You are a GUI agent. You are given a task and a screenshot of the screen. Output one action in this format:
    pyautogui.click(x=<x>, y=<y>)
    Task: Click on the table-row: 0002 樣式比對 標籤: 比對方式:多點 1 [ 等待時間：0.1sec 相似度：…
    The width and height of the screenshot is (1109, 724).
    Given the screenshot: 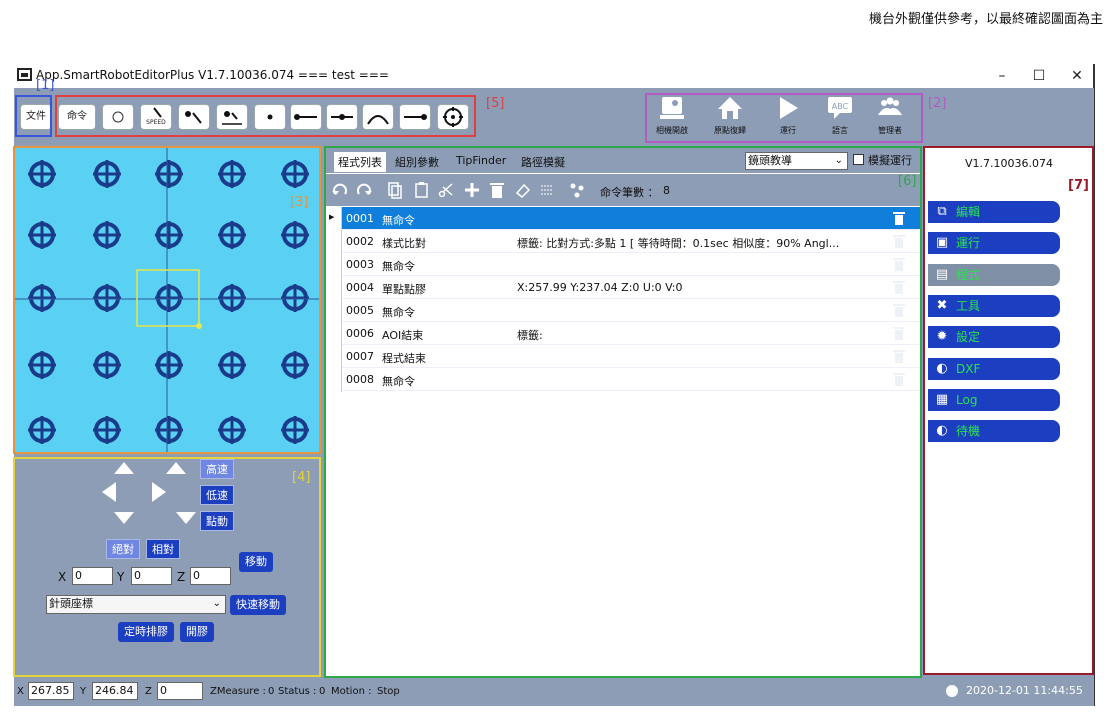 What is the action you would take?
    pyautogui.click(x=631, y=241)
    